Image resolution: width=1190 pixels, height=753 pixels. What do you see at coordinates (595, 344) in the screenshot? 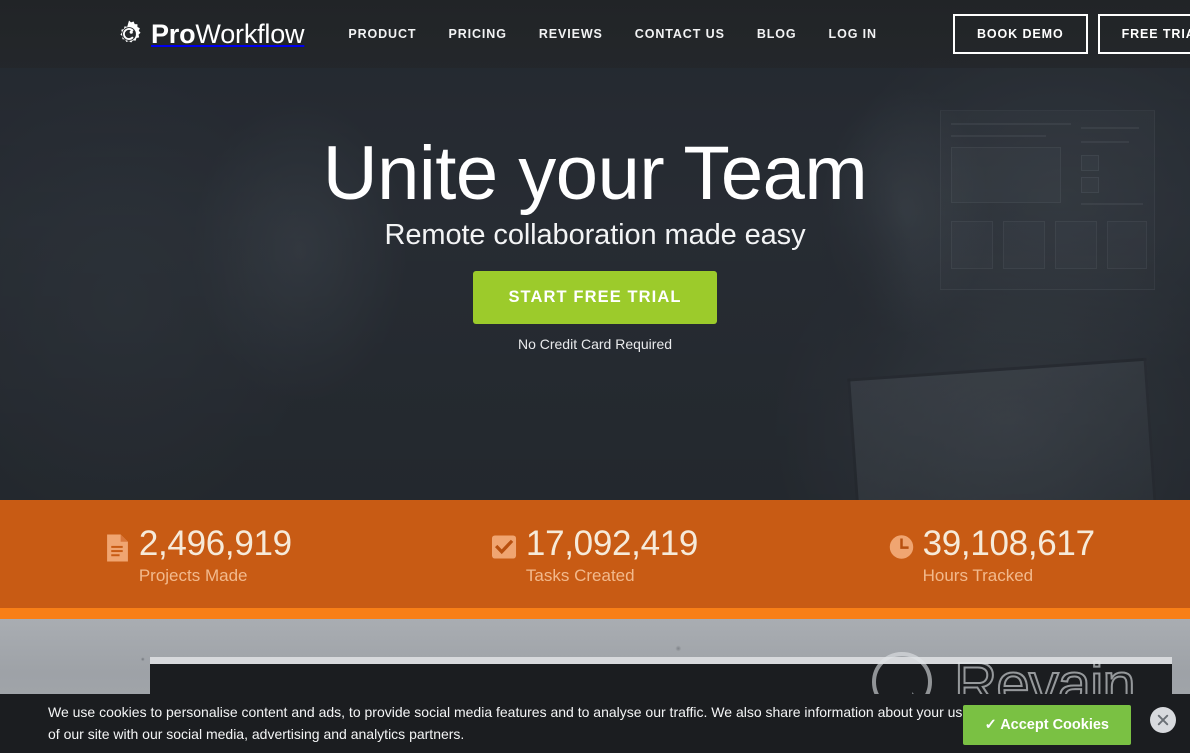
I see `cta-note: No Credit Card Required` at bounding box center [595, 344].